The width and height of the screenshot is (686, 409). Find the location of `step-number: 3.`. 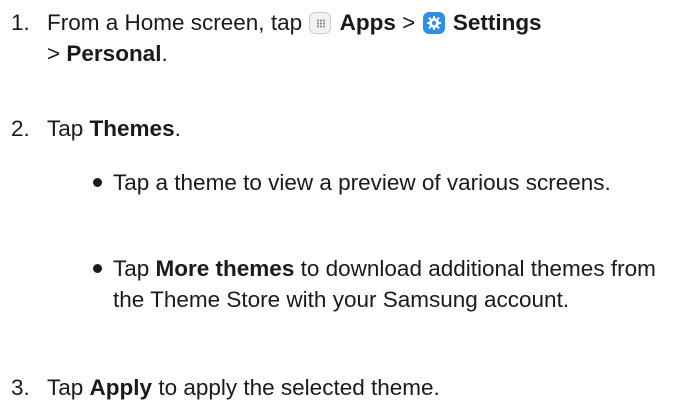

step-number: 3. is located at coordinates (20, 387).